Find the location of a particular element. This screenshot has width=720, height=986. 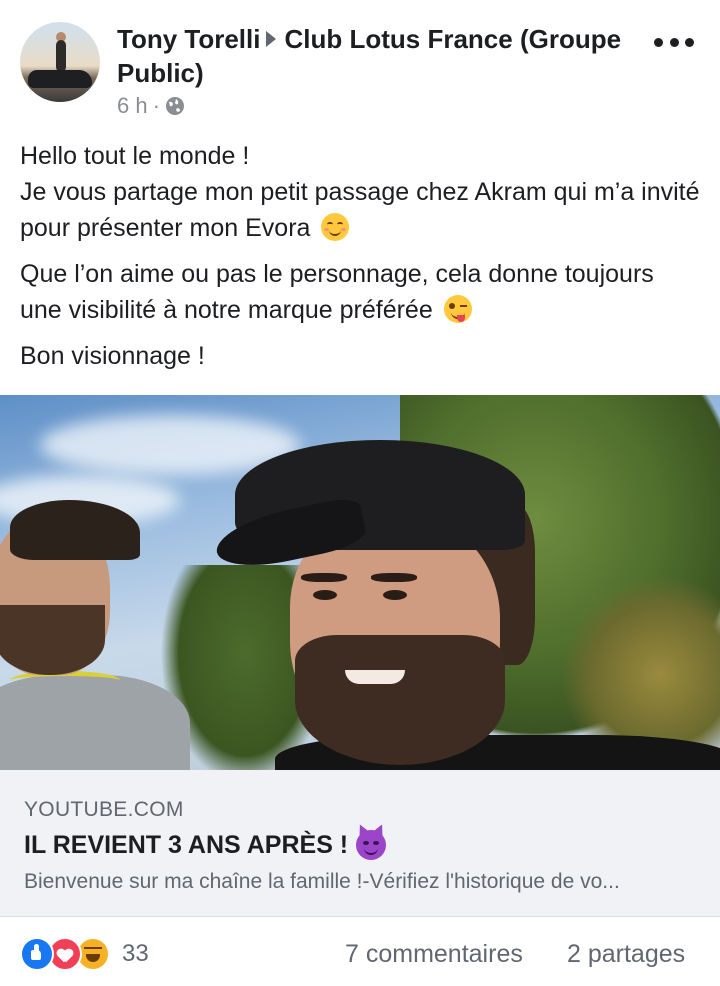

person-left is located at coordinates (100, 632).